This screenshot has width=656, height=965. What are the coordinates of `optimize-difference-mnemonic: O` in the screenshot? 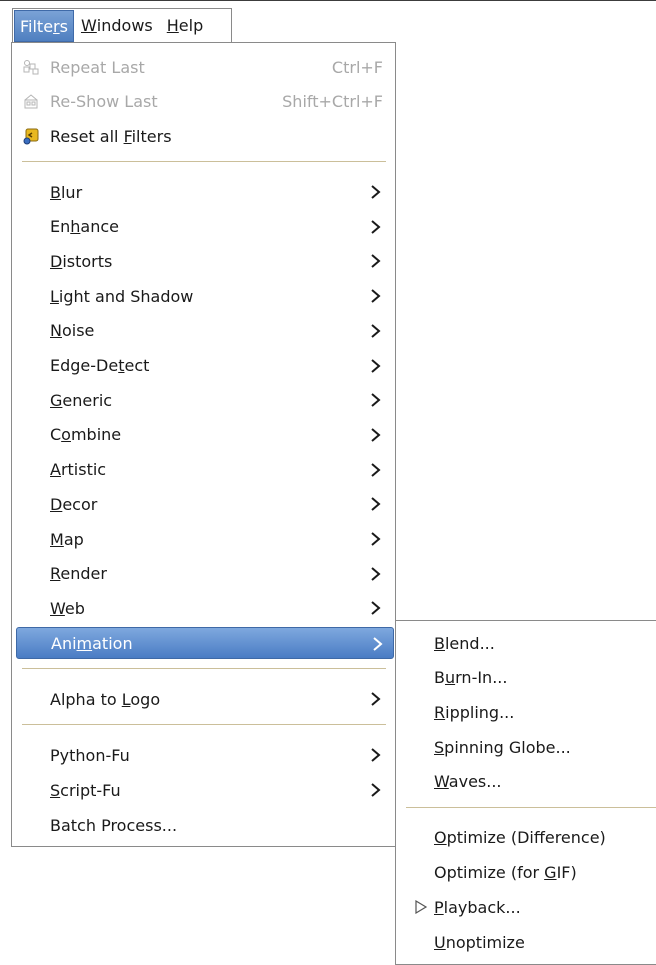 It's located at (440, 837).